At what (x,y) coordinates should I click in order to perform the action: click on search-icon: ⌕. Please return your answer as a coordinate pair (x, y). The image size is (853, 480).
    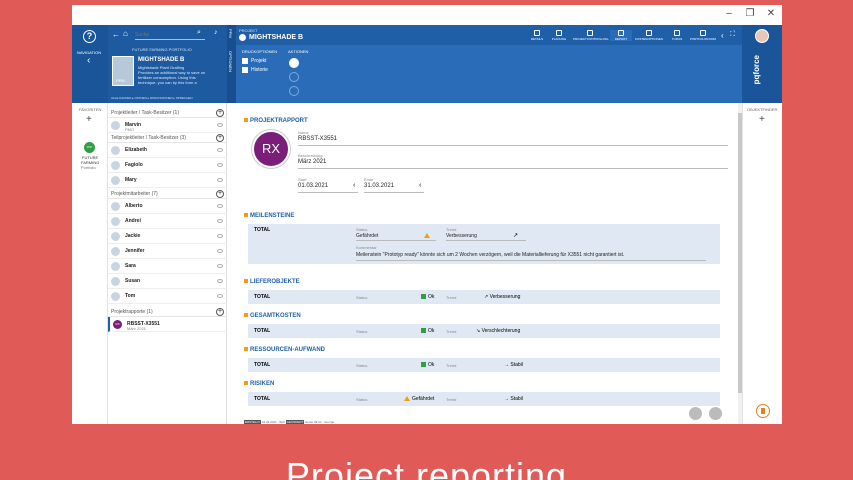
    Looking at the image, I should click on (199, 33).